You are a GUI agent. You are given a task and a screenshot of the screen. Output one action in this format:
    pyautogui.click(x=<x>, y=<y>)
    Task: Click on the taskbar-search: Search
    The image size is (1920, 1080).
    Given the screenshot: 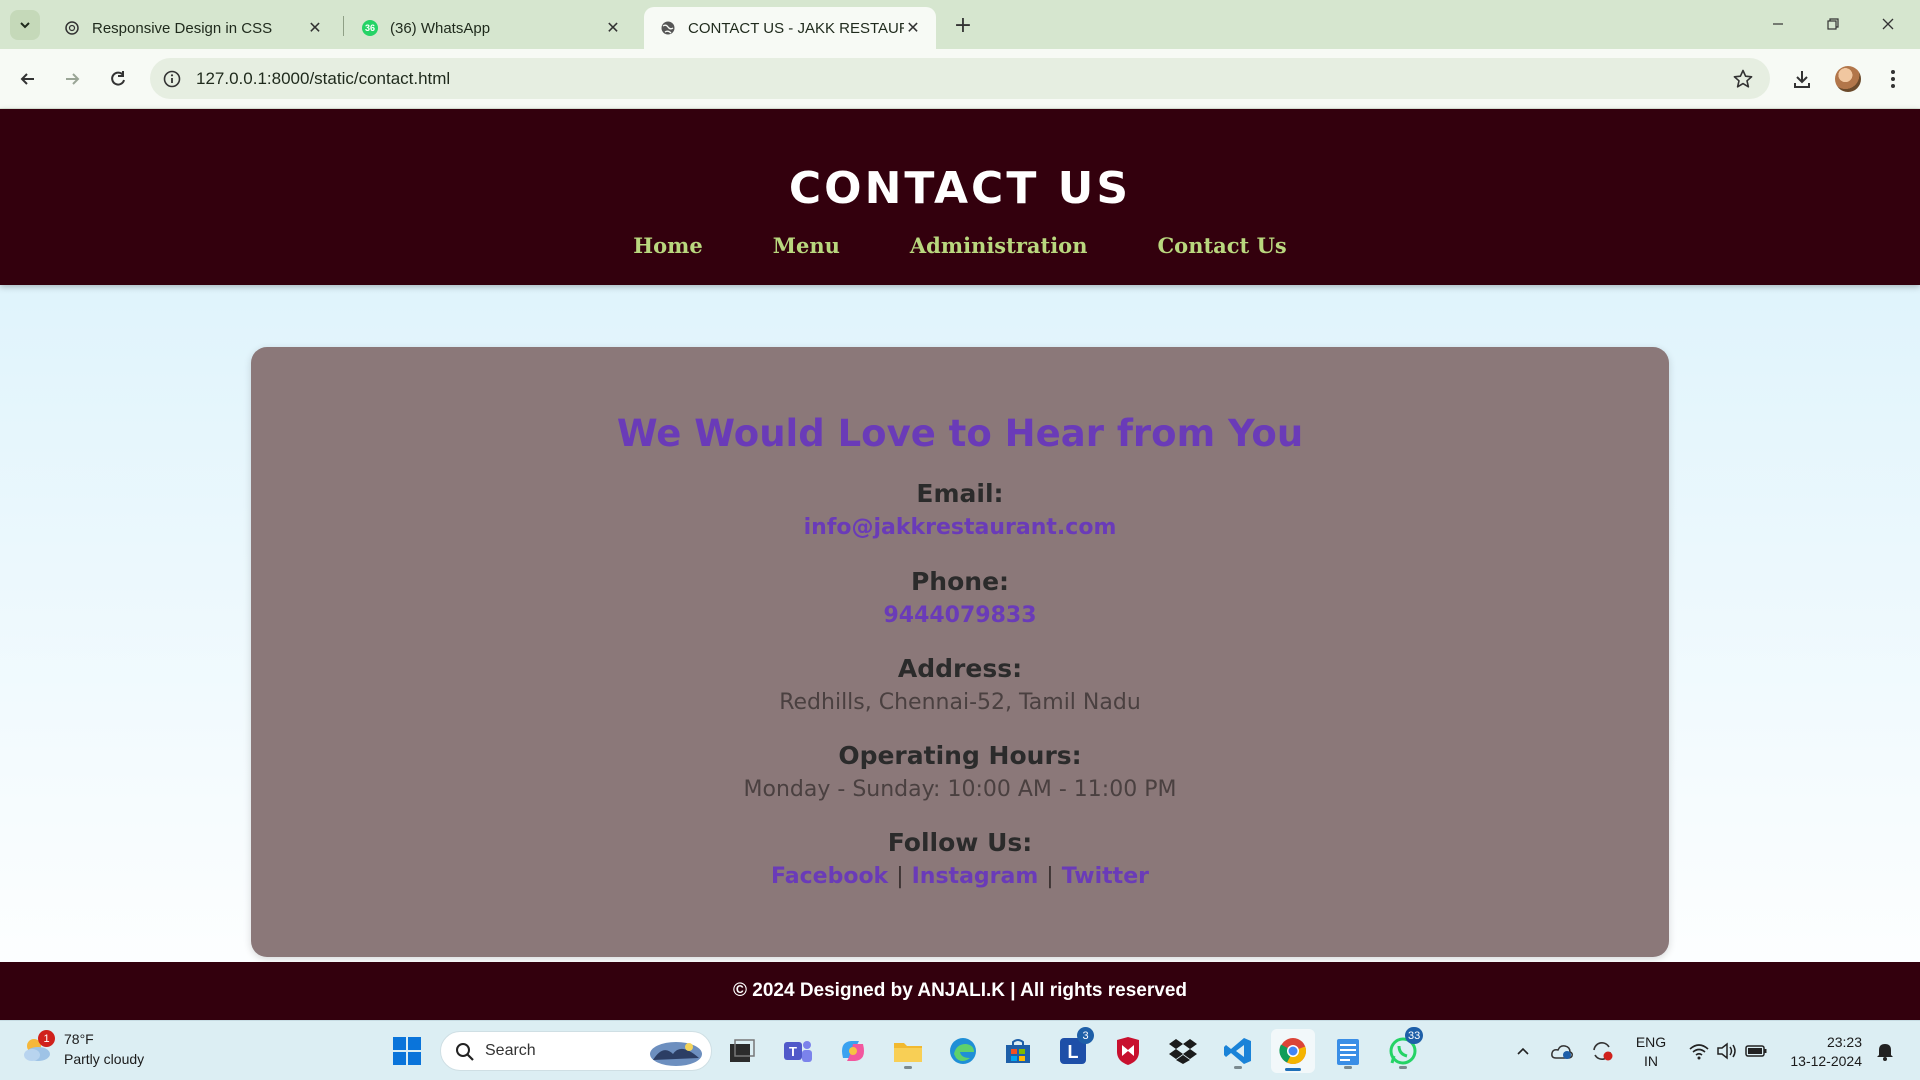 What is the action you would take?
    pyautogui.click(x=576, y=1051)
    